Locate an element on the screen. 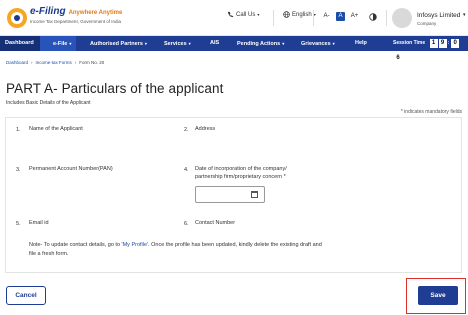 The image size is (468, 315). nav-ais-label: AIS is located at coordinates (215, 43).